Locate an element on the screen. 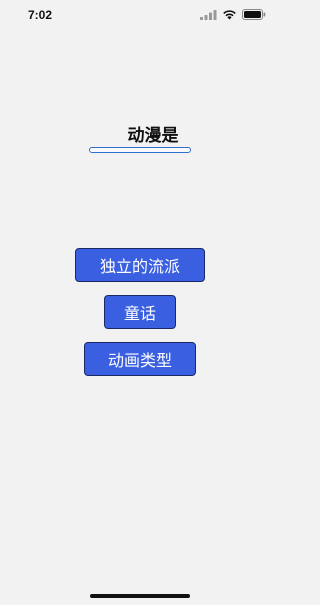  status-icons is located at coordinates (233, 14).